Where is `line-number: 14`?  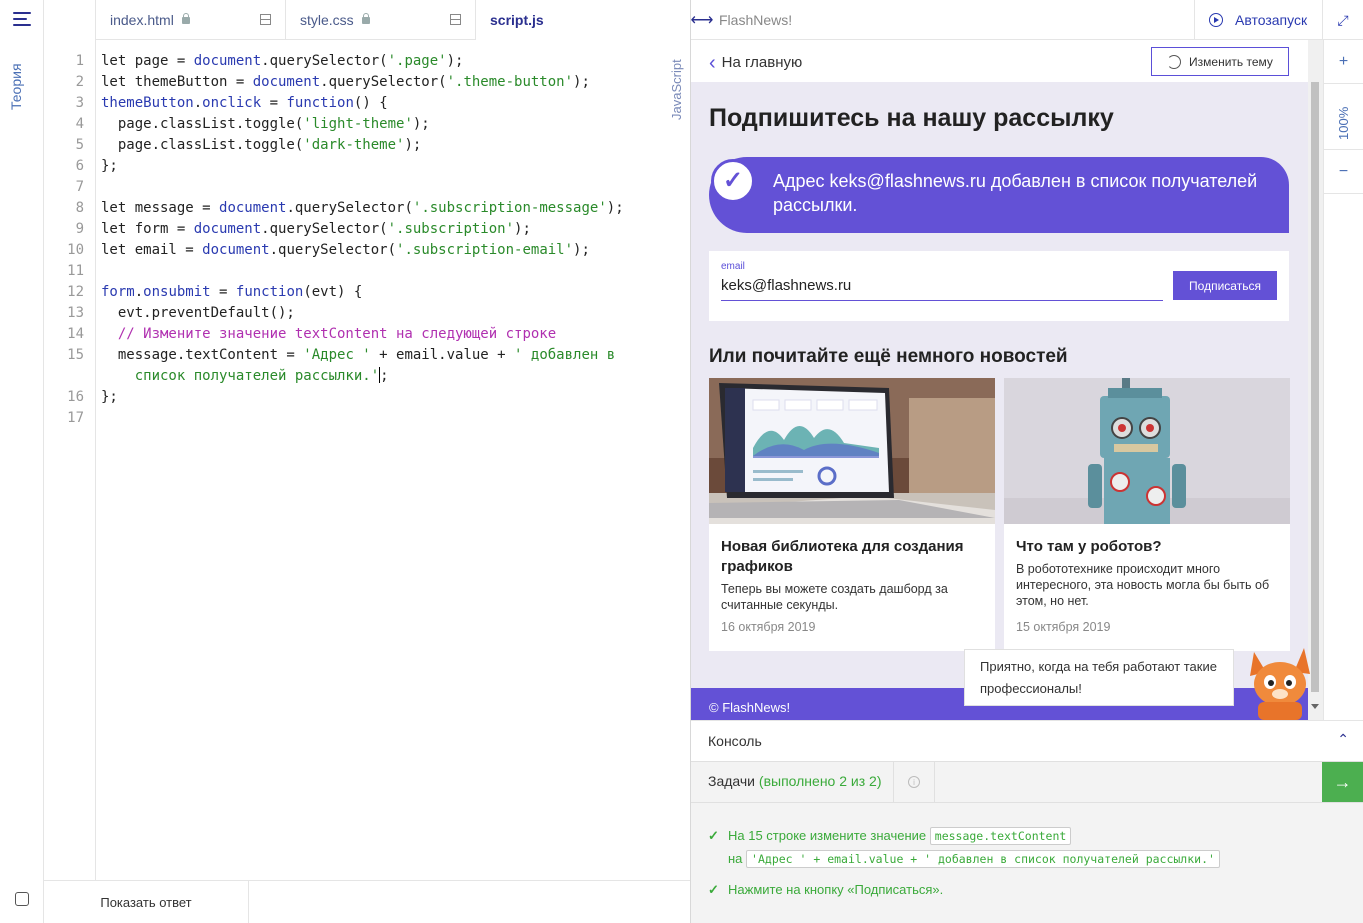
line-number: 14 is located at coordinates (75, 334).